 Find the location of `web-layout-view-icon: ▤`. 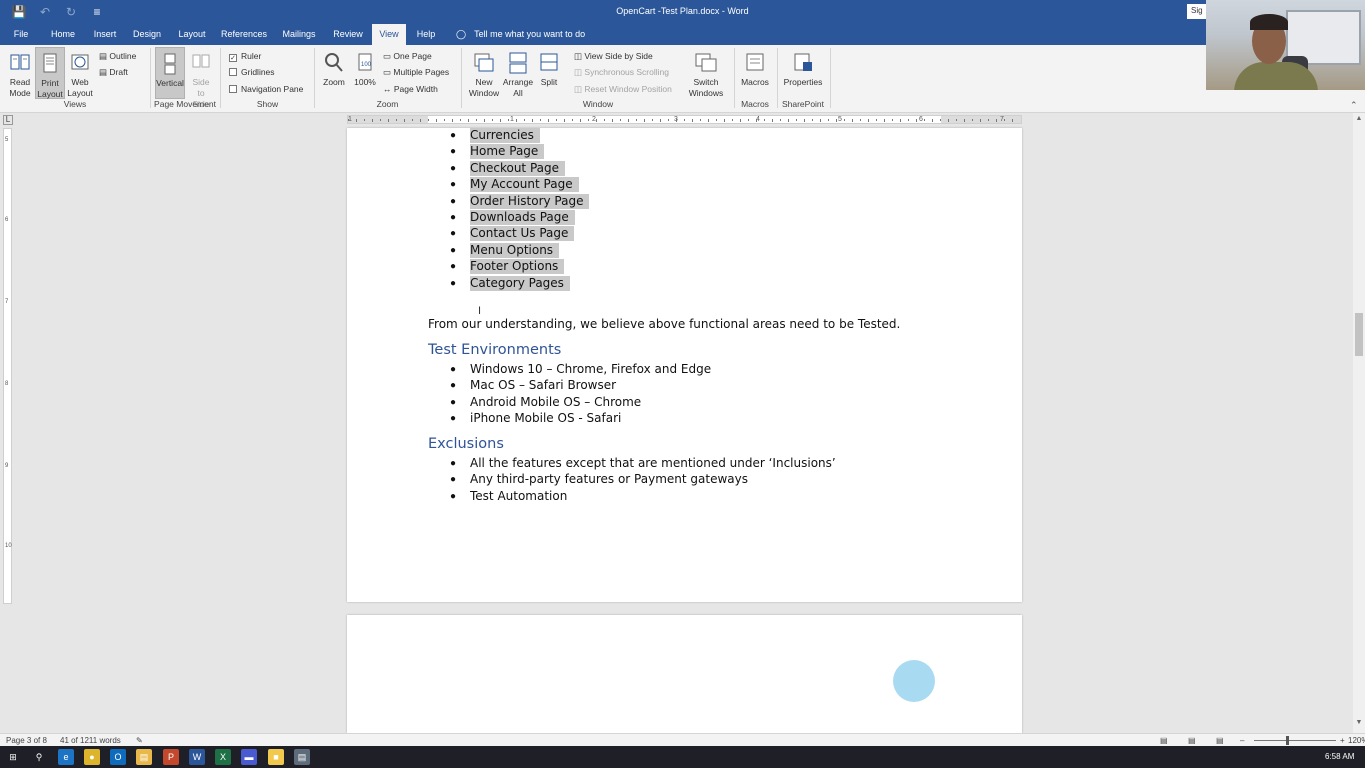

web-layout-view-icon: ▤ is located at coordinates (1220, 740).